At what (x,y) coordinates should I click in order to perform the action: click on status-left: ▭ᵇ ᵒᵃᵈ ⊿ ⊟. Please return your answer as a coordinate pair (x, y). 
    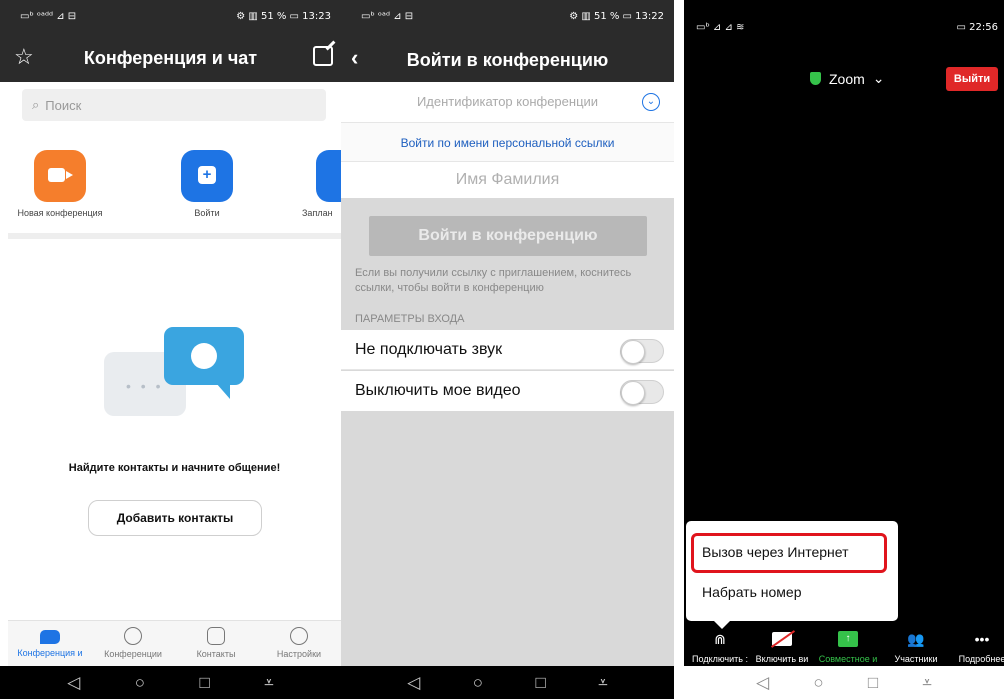
    Looking at the image, I should click on (387, 16).